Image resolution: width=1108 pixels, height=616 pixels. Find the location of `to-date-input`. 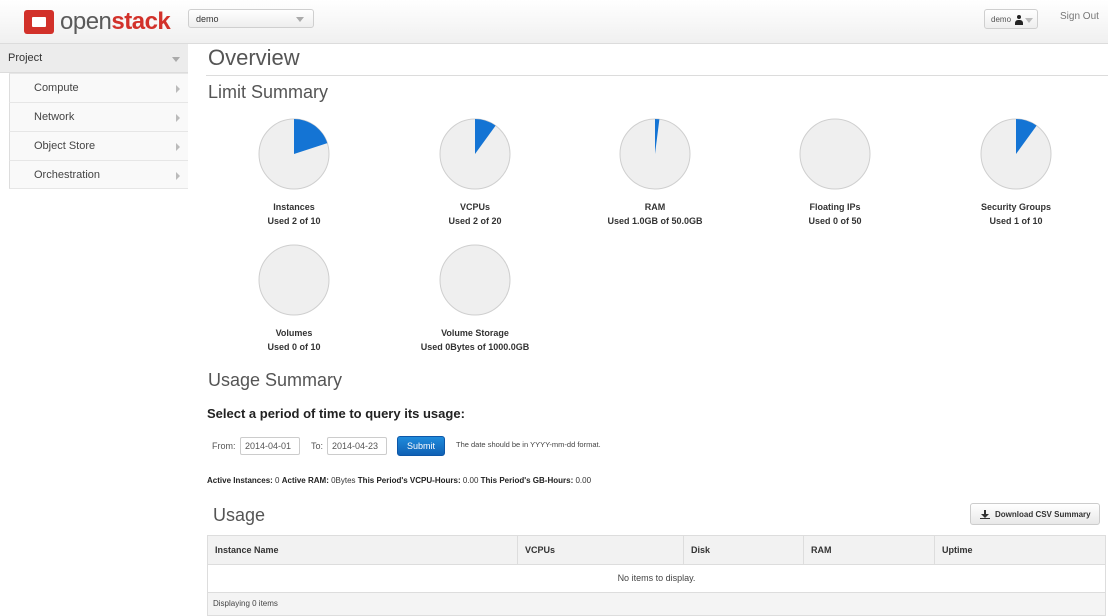

to-date-input is located at coordinates (357, 446).